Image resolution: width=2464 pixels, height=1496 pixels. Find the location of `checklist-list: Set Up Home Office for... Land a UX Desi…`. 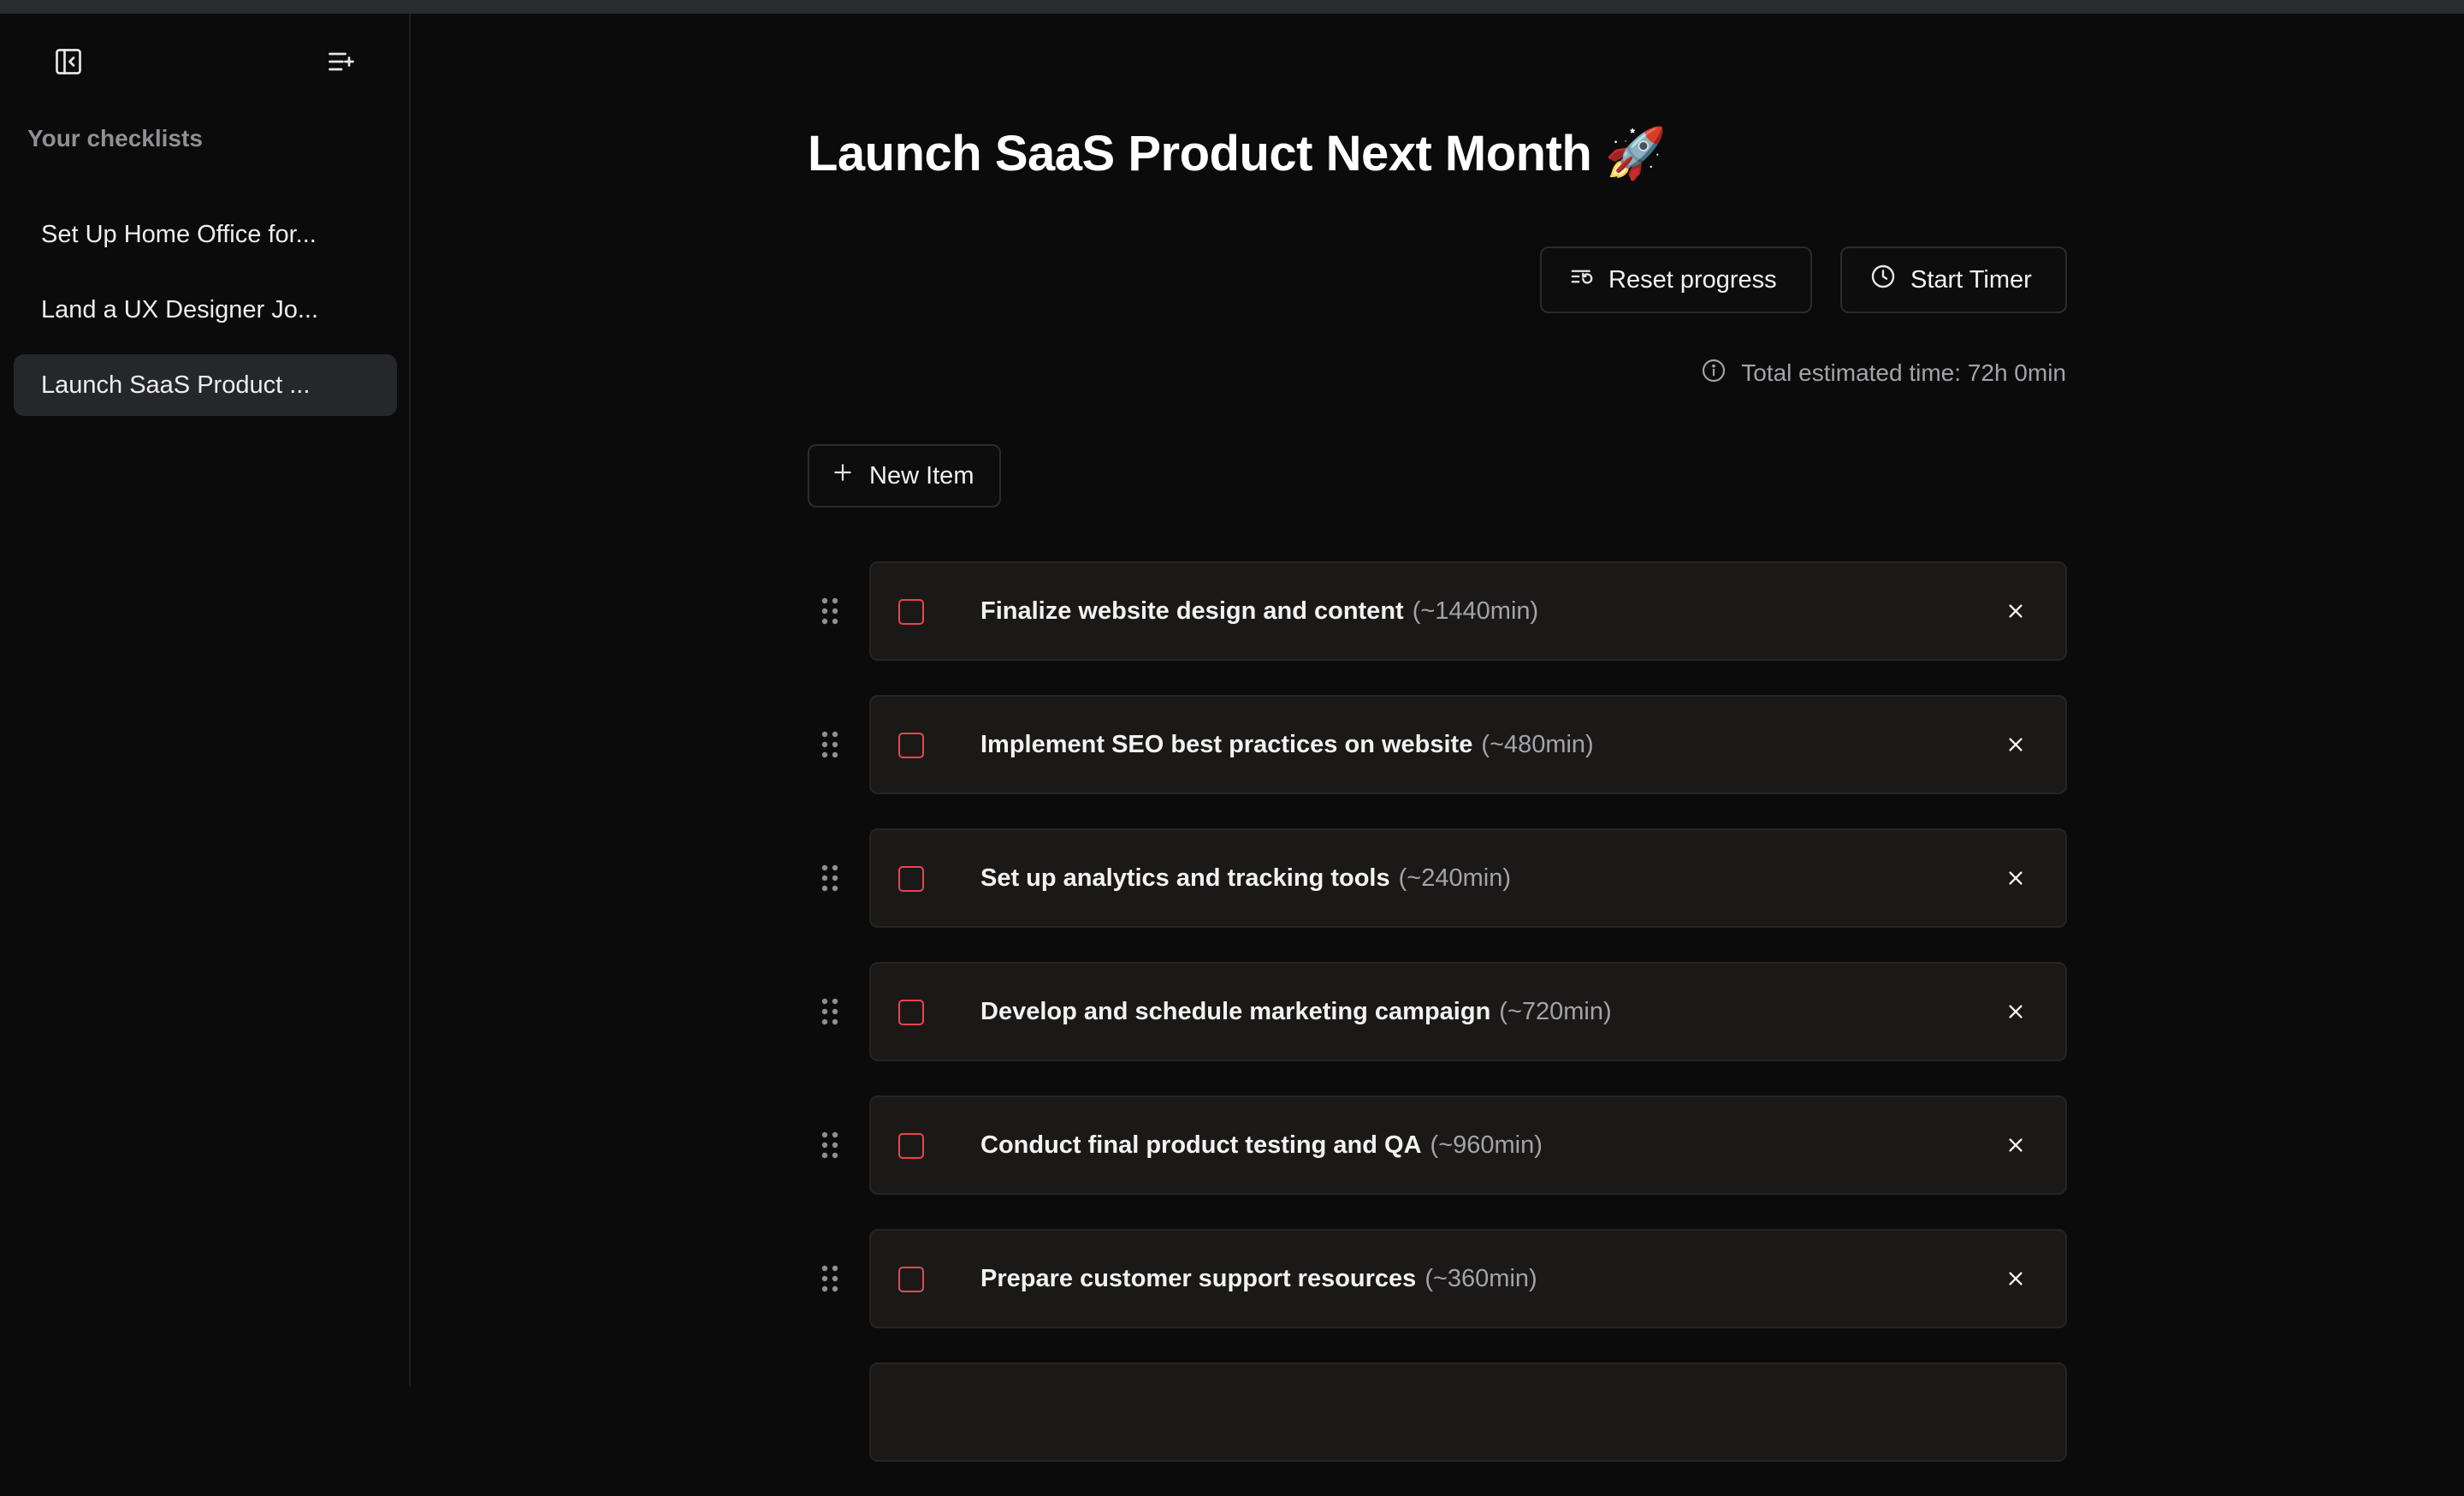

checklist-list: Set Up Home Office for... Land a UX Desi… is located at coordinates (205, 317).